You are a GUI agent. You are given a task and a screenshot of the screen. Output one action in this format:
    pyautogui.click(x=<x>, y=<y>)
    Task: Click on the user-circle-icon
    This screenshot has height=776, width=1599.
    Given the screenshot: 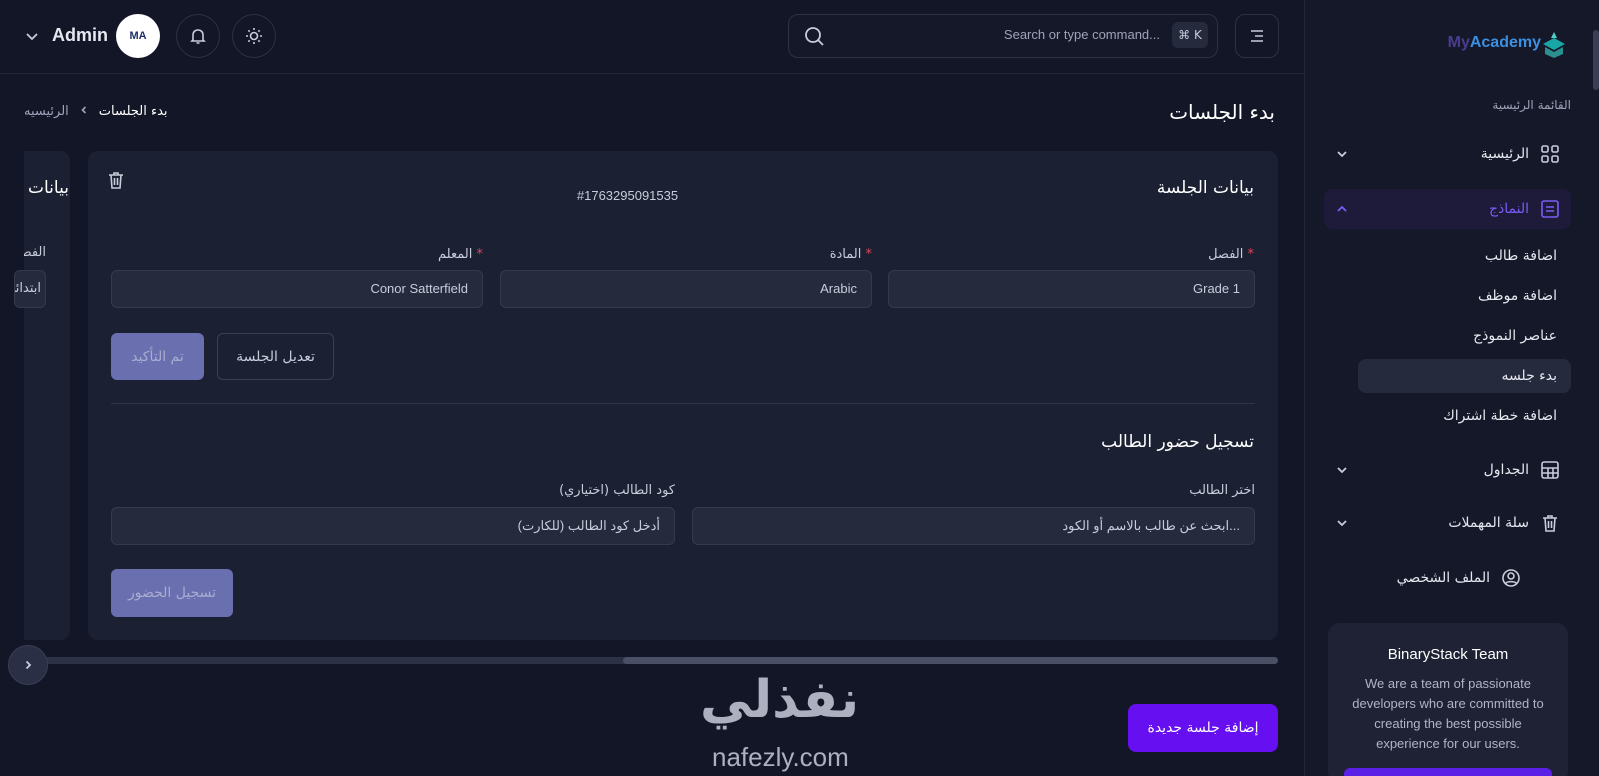 What is the action you would take?
    pyautogui.click(x=1511, y=578)
    